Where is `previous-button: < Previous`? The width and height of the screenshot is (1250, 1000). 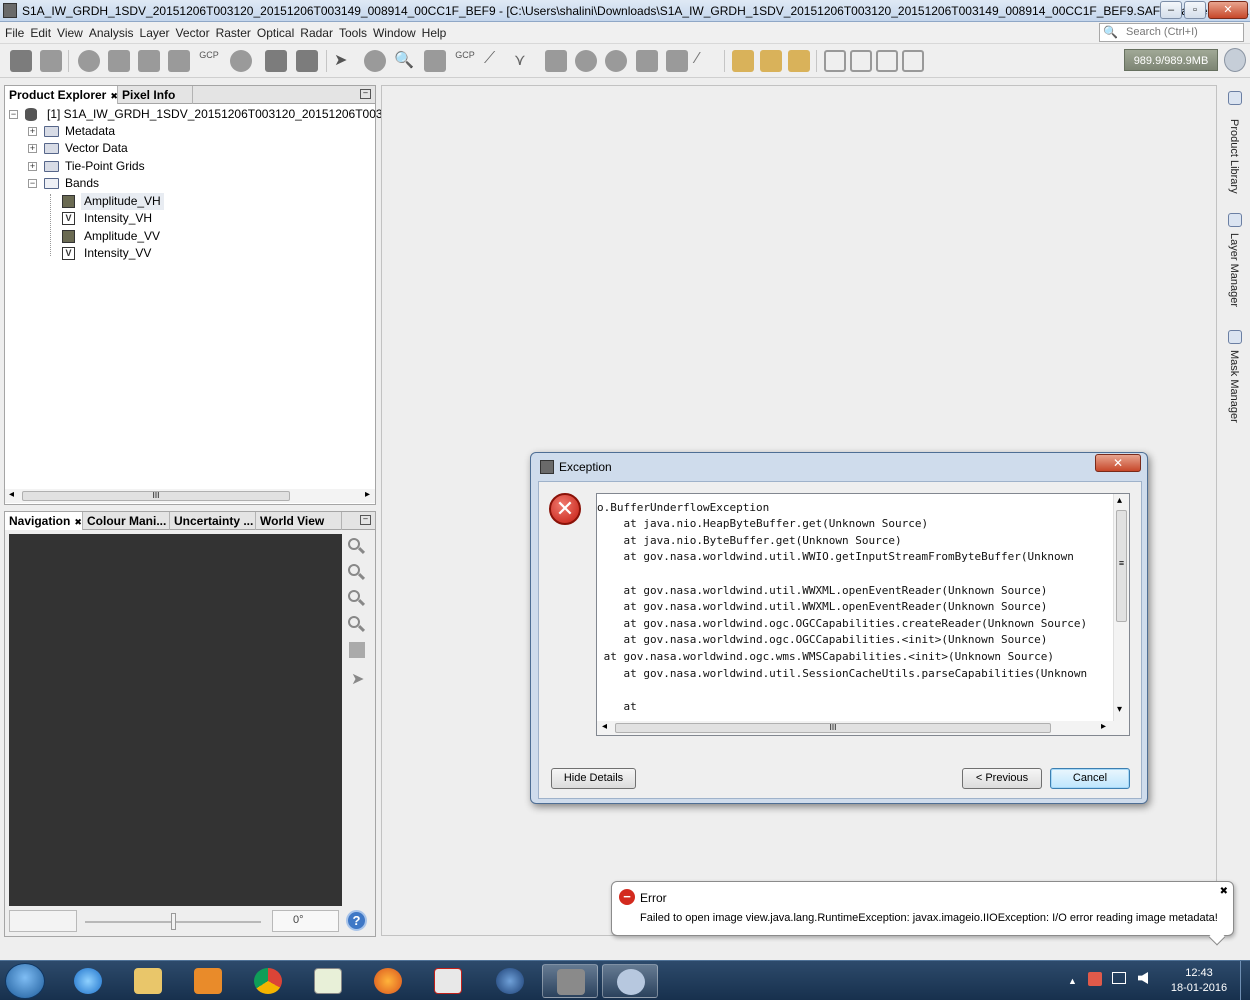 previous-button: < Previous is located at coordinates (1002, 778).